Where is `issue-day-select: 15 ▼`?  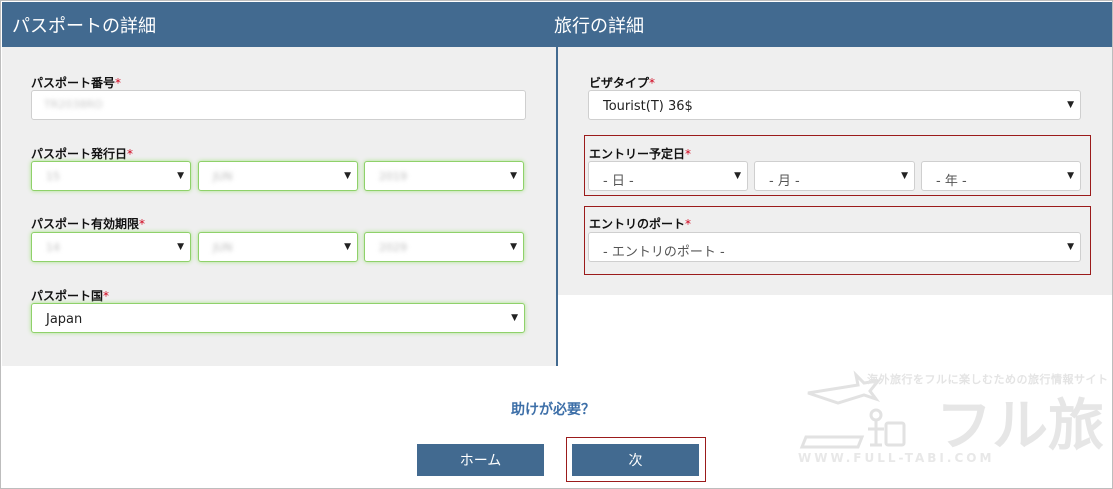 issue-day-select: 15 ▼ is located at coordinates (111, 176).